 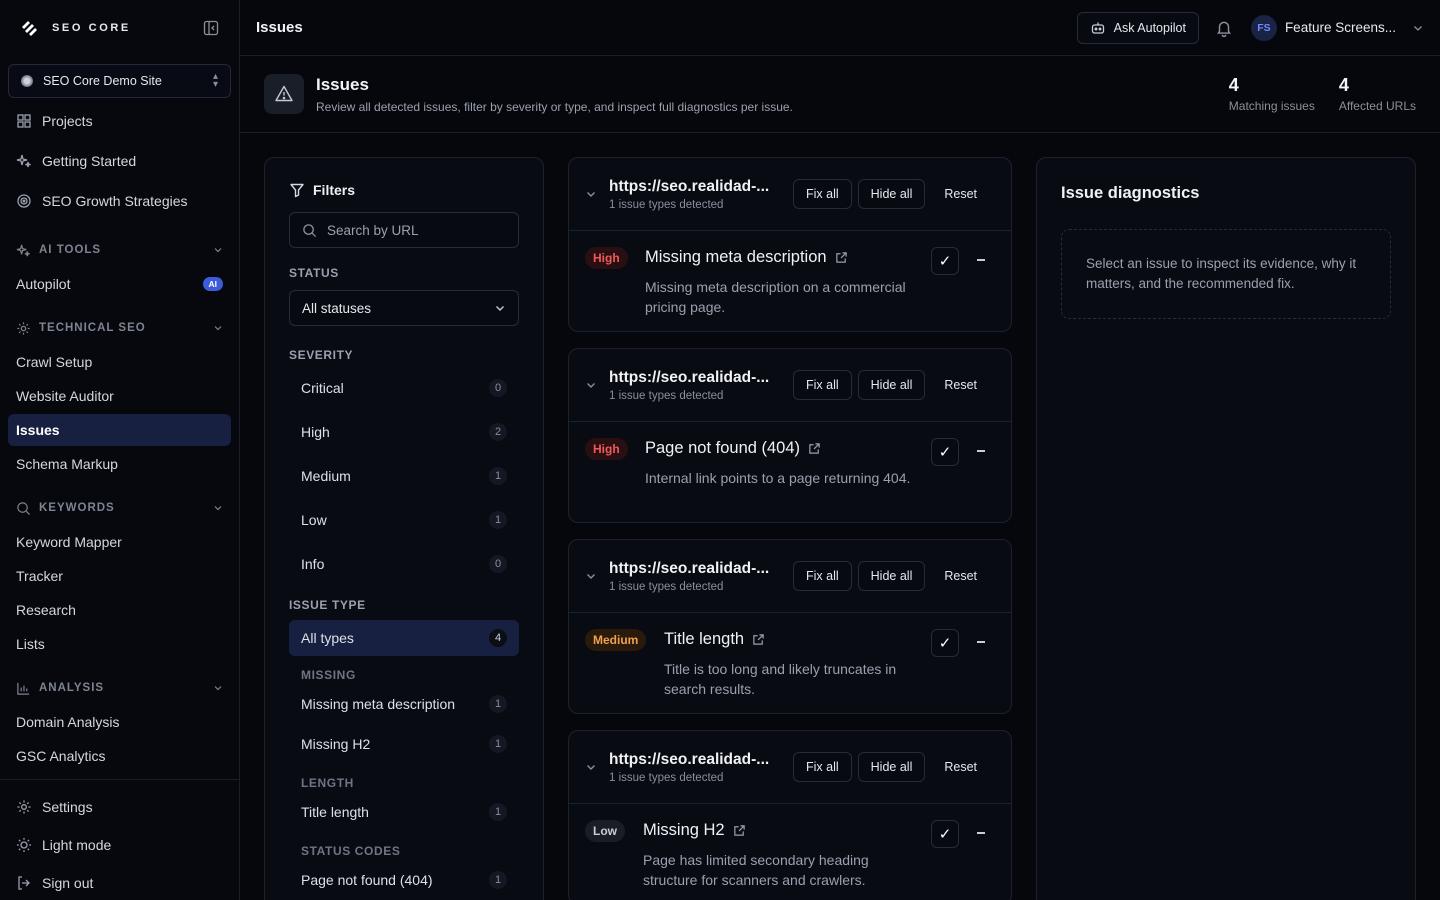 I want to click on stat-value: 4, so click(x=1233, y=85).